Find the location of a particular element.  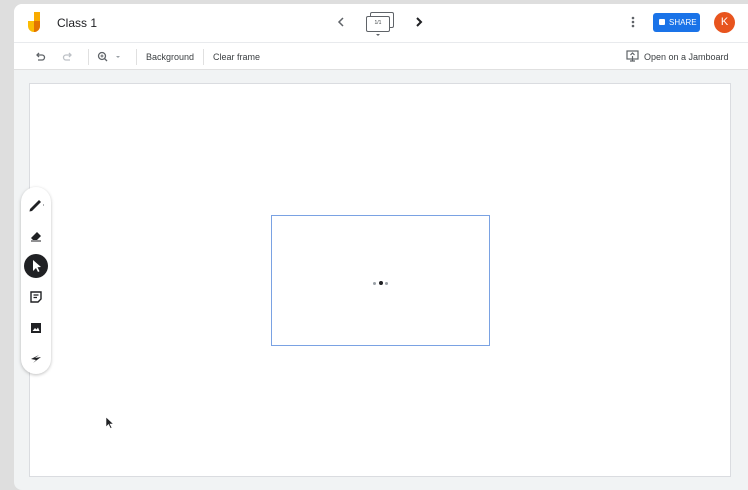

lock-icon is located at coordinates (662, 22).